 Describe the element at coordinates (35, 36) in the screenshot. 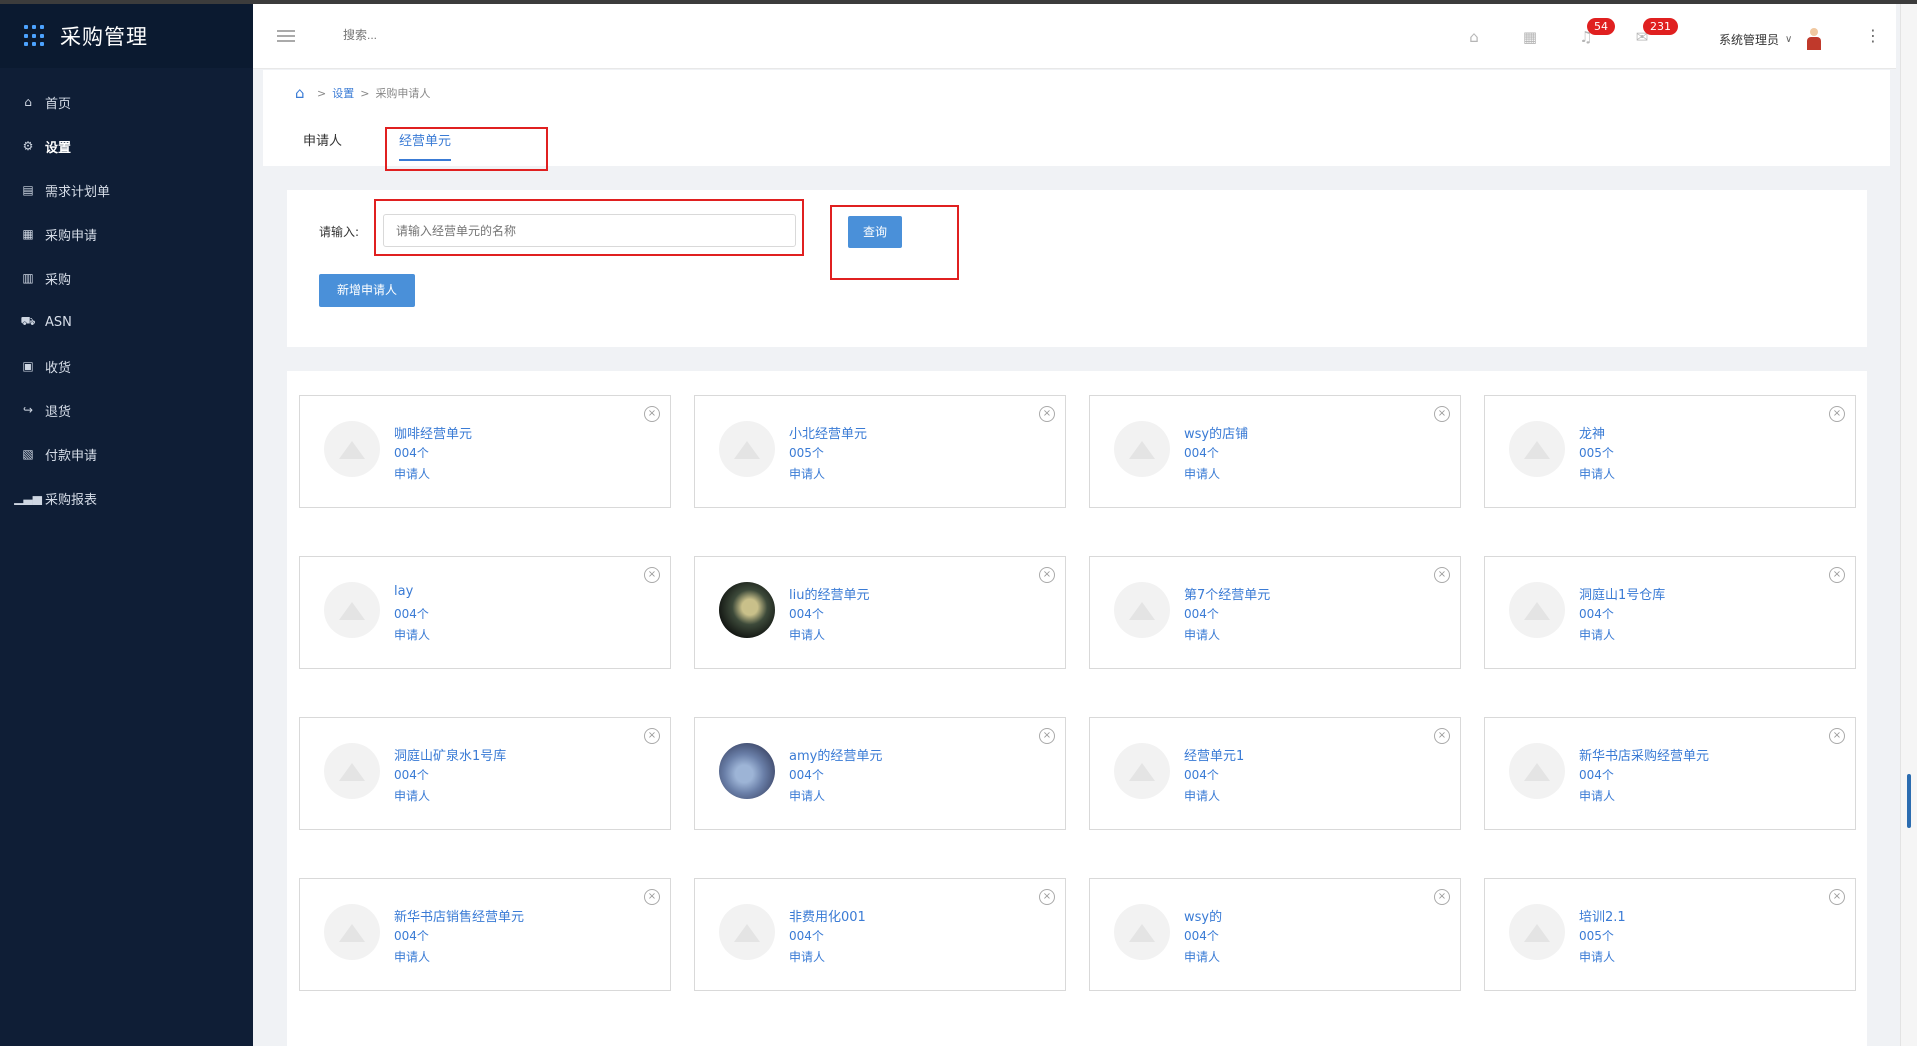

I see `apps-grid-icon` at that location.